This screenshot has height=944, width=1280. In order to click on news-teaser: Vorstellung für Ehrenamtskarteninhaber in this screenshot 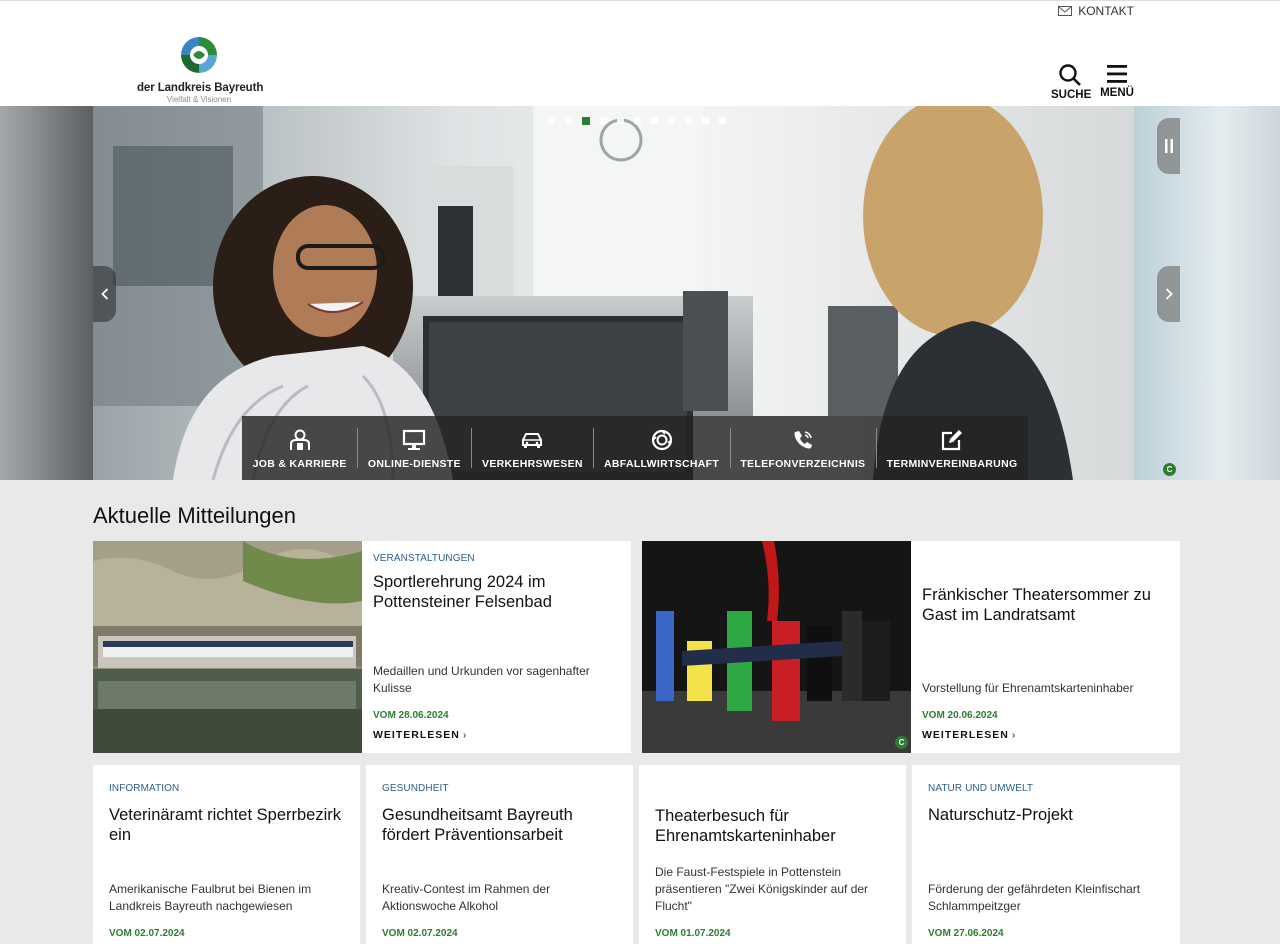, I will do `click(1028, 688)`.